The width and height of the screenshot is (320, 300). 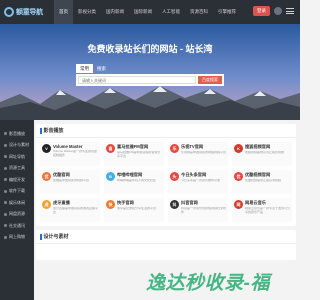 I want to click on palette-icon, so click(x=5, y=145).